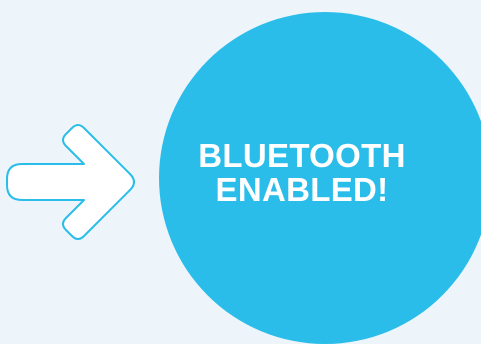 The height and width of the screenshot is (344, 481). What do you see at coordinates (75, 180) in the screenshot?
I see `arrow-right-icon` at bounding box center [75, 180].